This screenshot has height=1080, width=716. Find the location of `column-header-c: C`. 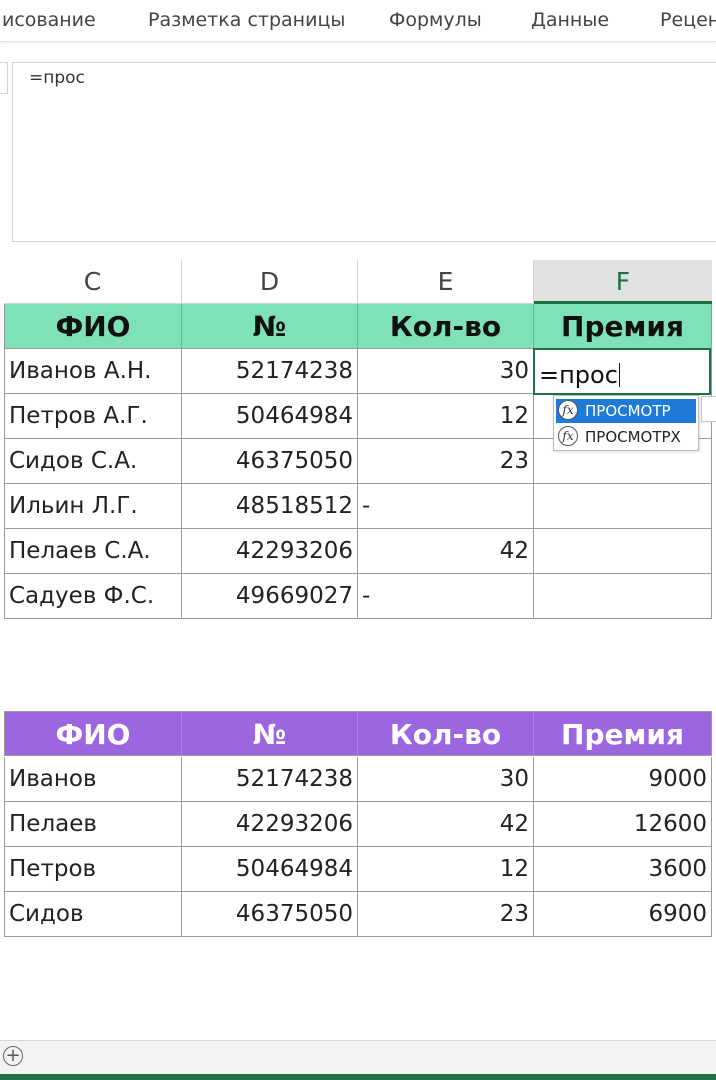

column-header-c: C is located at coordinates (93, 282).